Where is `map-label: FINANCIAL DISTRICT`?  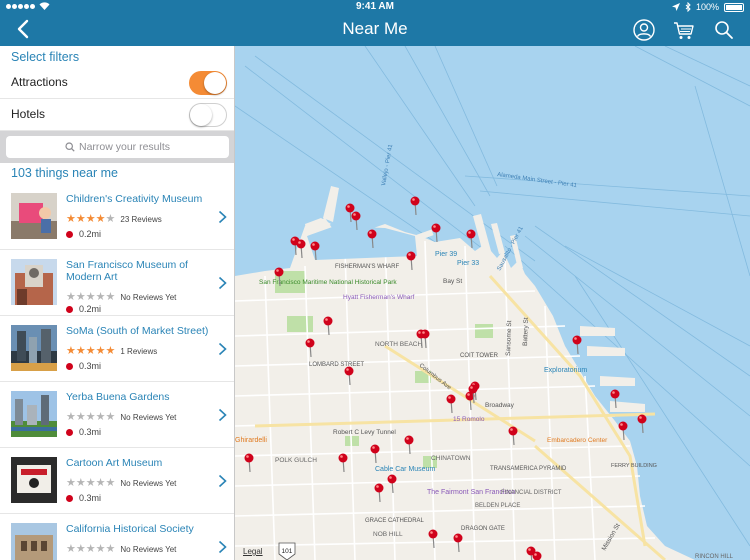 map-label: FINANCIAL DISTRICT is located at coordinates (531, 493).